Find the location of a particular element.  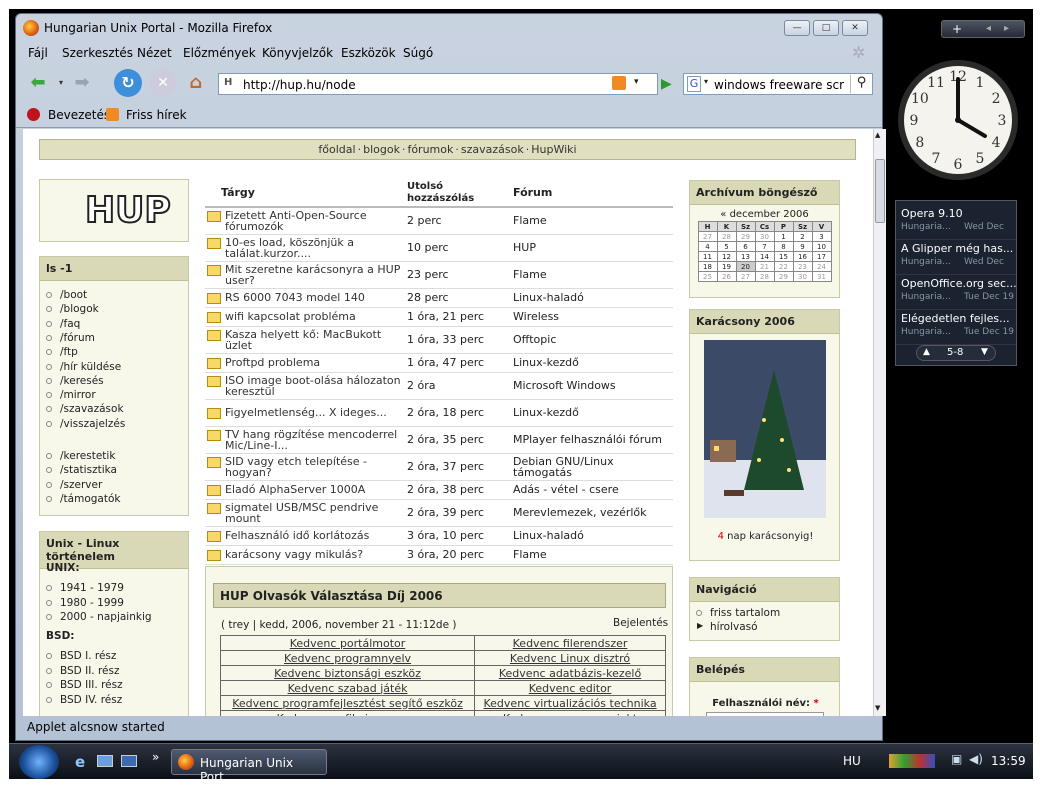

topic-link: ISO image boot-olása hálozaton keresztül is located at coordinates (314, 386).